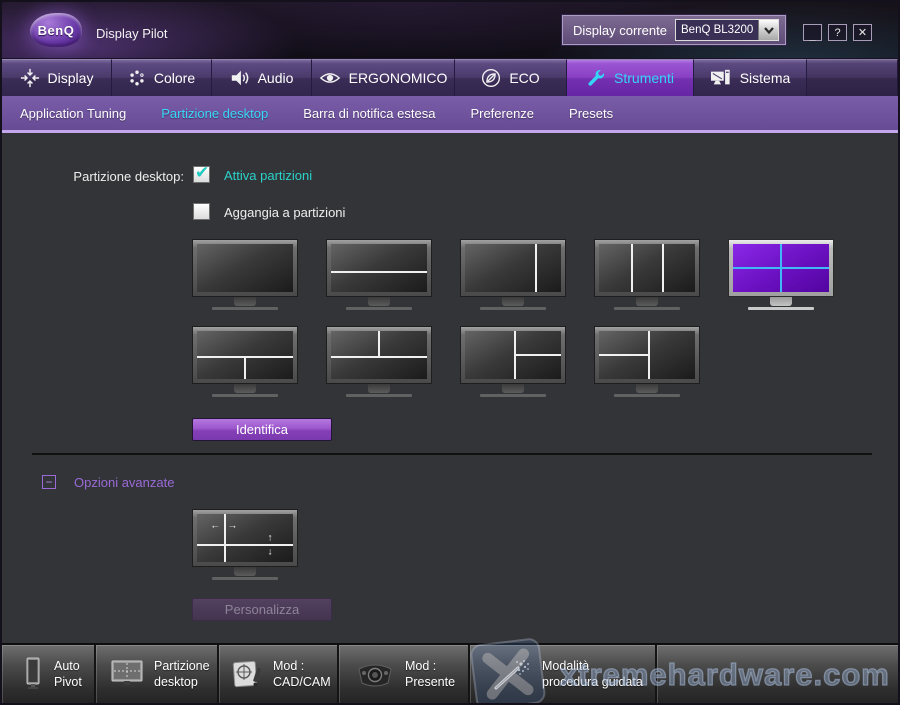 This screenshot has height=705, width=900. What do you see at coordinates (275, 78) in the screenshot?
I see `tab-label: Audio` at bounding box center [275, 78].